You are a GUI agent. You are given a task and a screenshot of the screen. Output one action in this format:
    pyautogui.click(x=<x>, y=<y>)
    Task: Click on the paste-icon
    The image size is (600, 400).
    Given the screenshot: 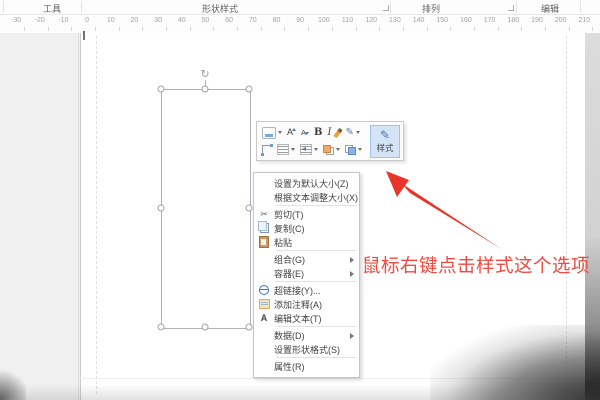 What is the action you would take?
    pyautogui.click(x=264, y=242)
    